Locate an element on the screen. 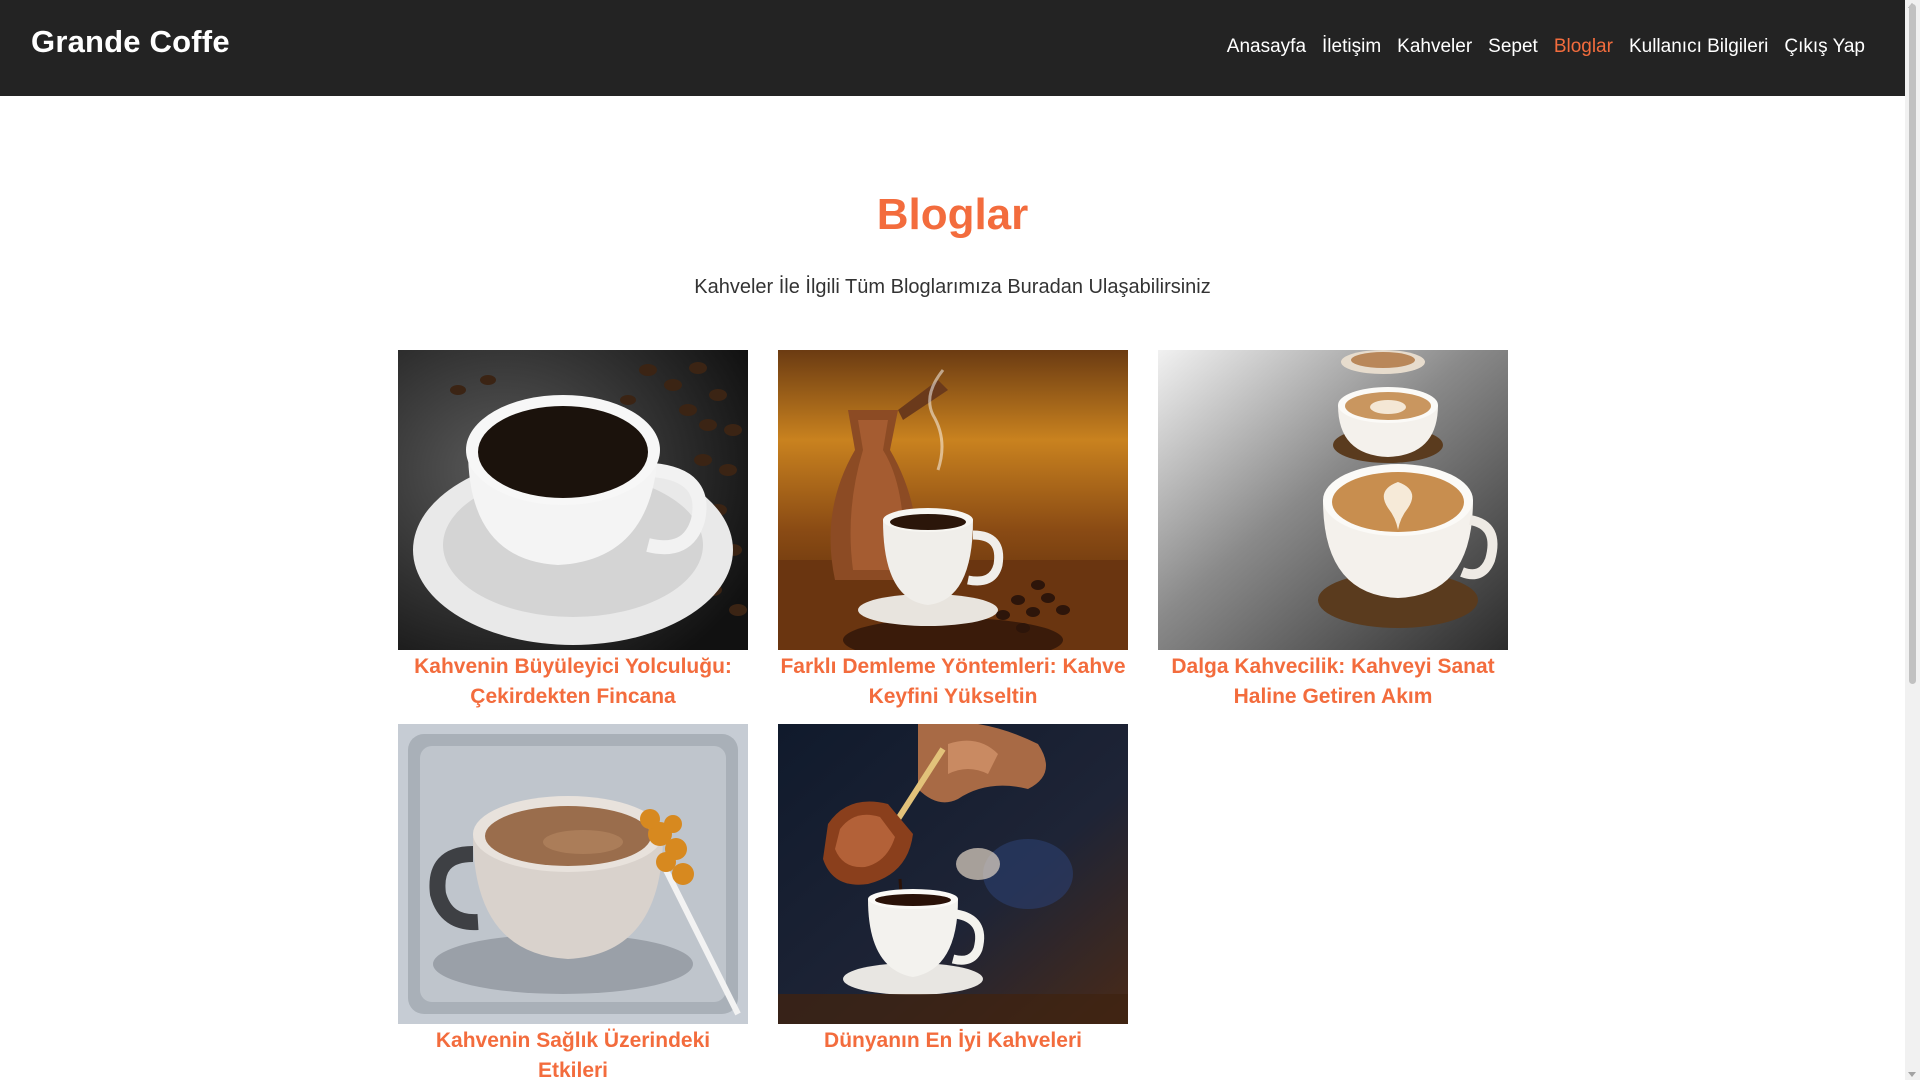 The height and width of the screenshot is (1086, 1920). blog-card: Kahvenin Sağlık Üzerindeki Etkileri is located at coordinates (573, 905).